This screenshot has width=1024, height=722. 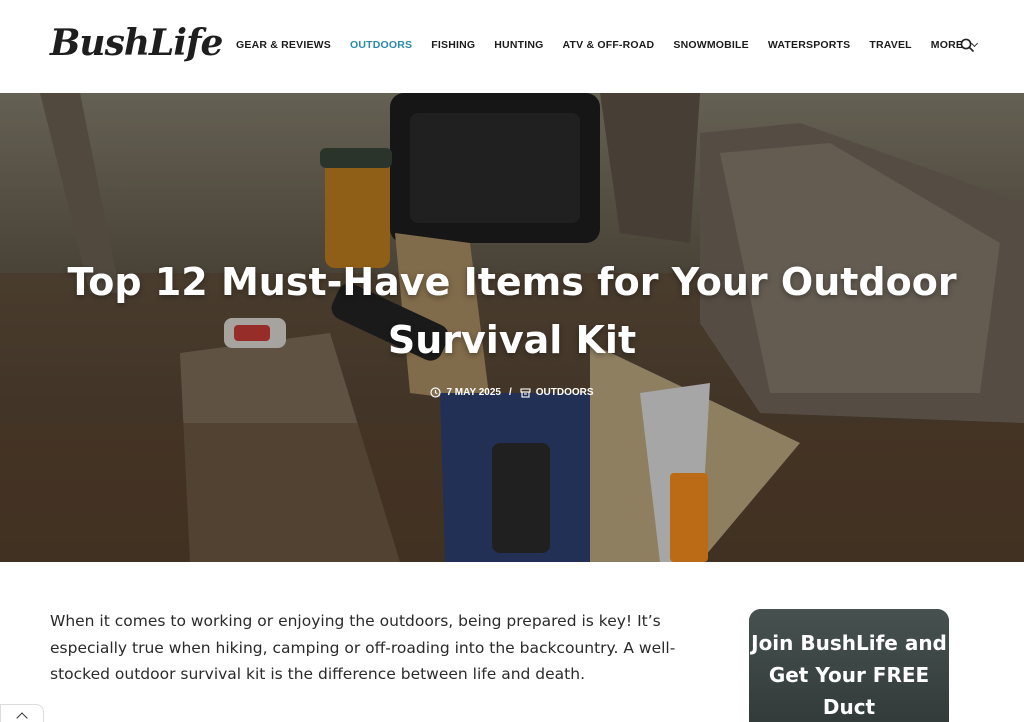 What do you see at coordinates (711, 45) in the screenshot?
I see `nav-item-snowmobile: SNOWMOBILE` at bounding box center [711, 45].